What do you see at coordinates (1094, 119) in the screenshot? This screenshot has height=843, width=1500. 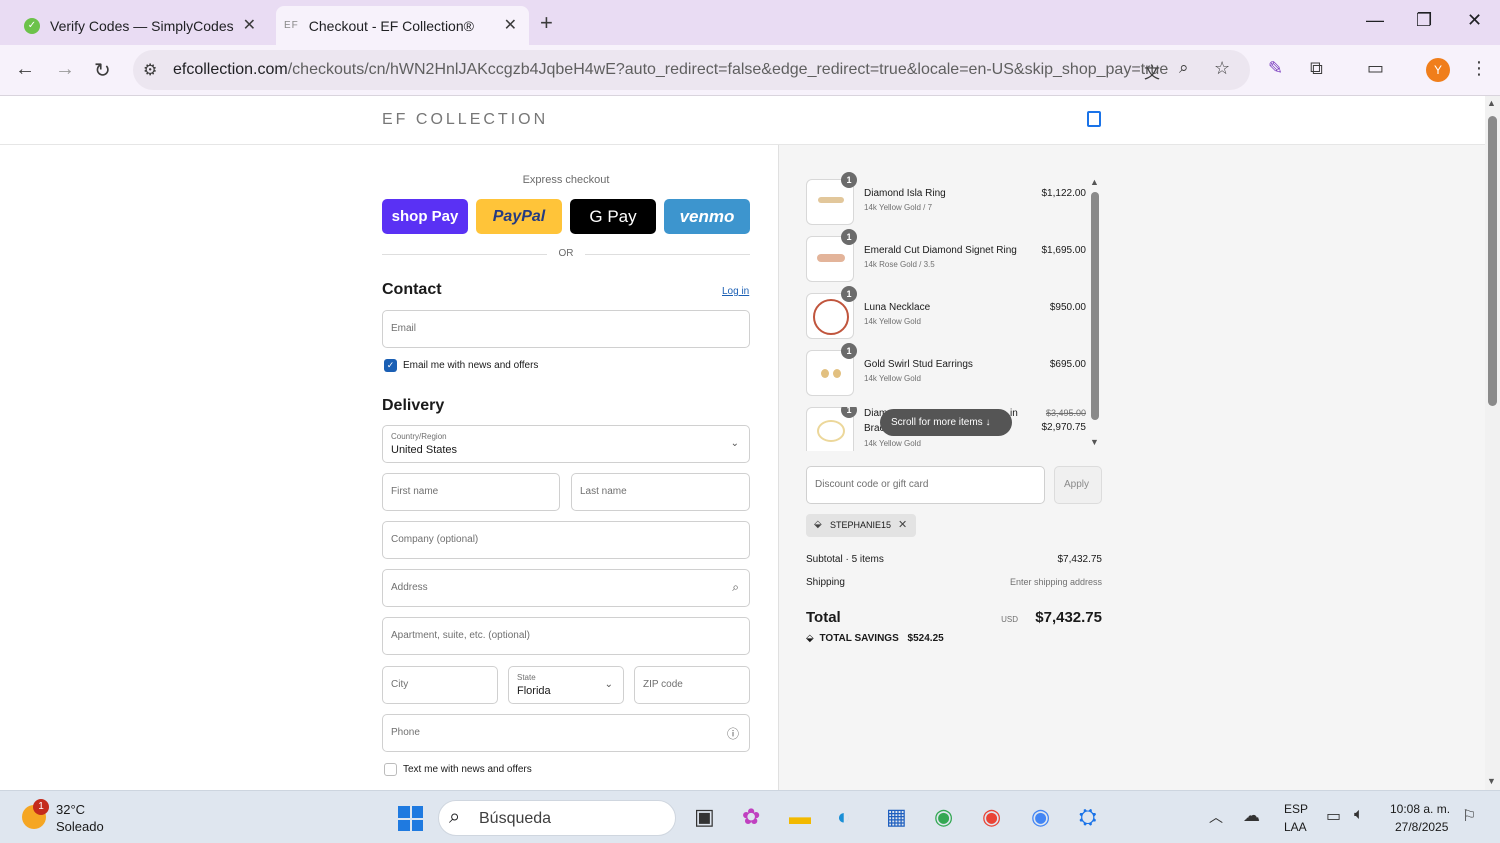 I see `cart-bag-icon` at bounding box center [1094, 119].